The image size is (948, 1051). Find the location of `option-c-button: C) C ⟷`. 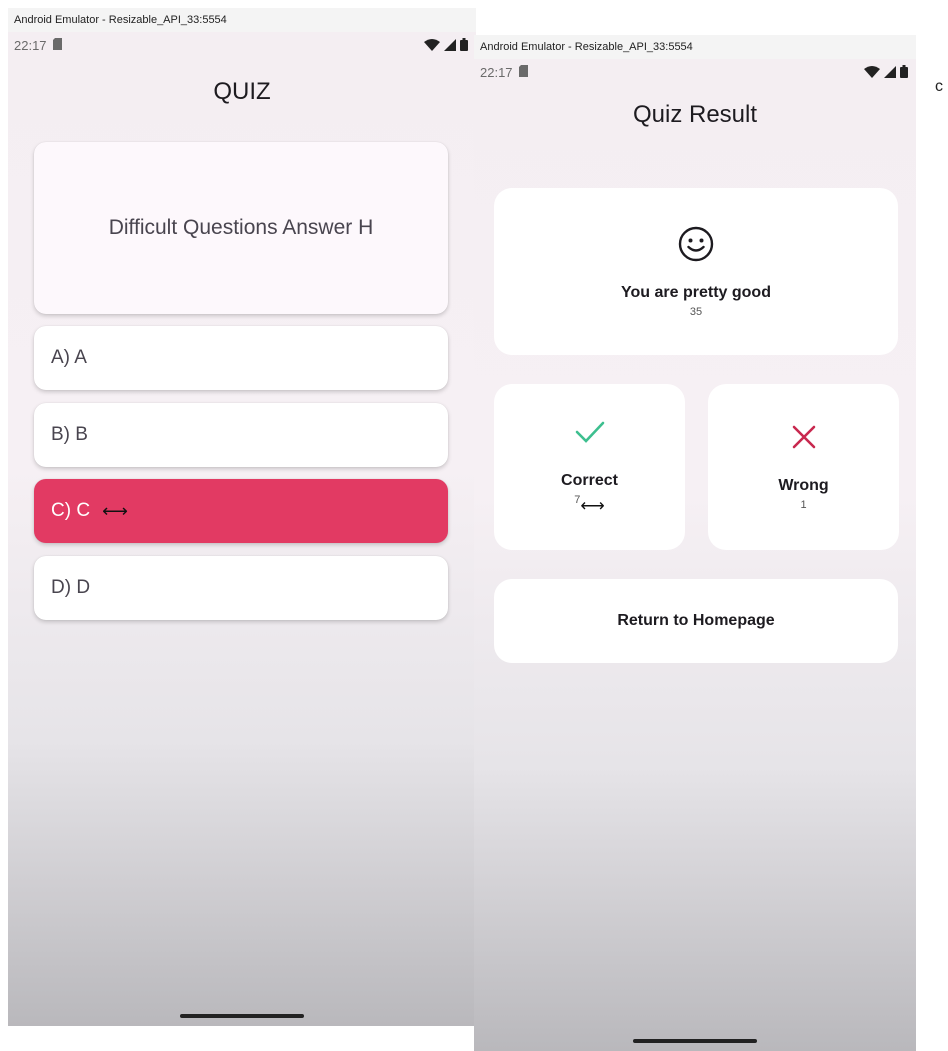

option-c-button: C) C ⟷ is located at coordinates (241, 511).